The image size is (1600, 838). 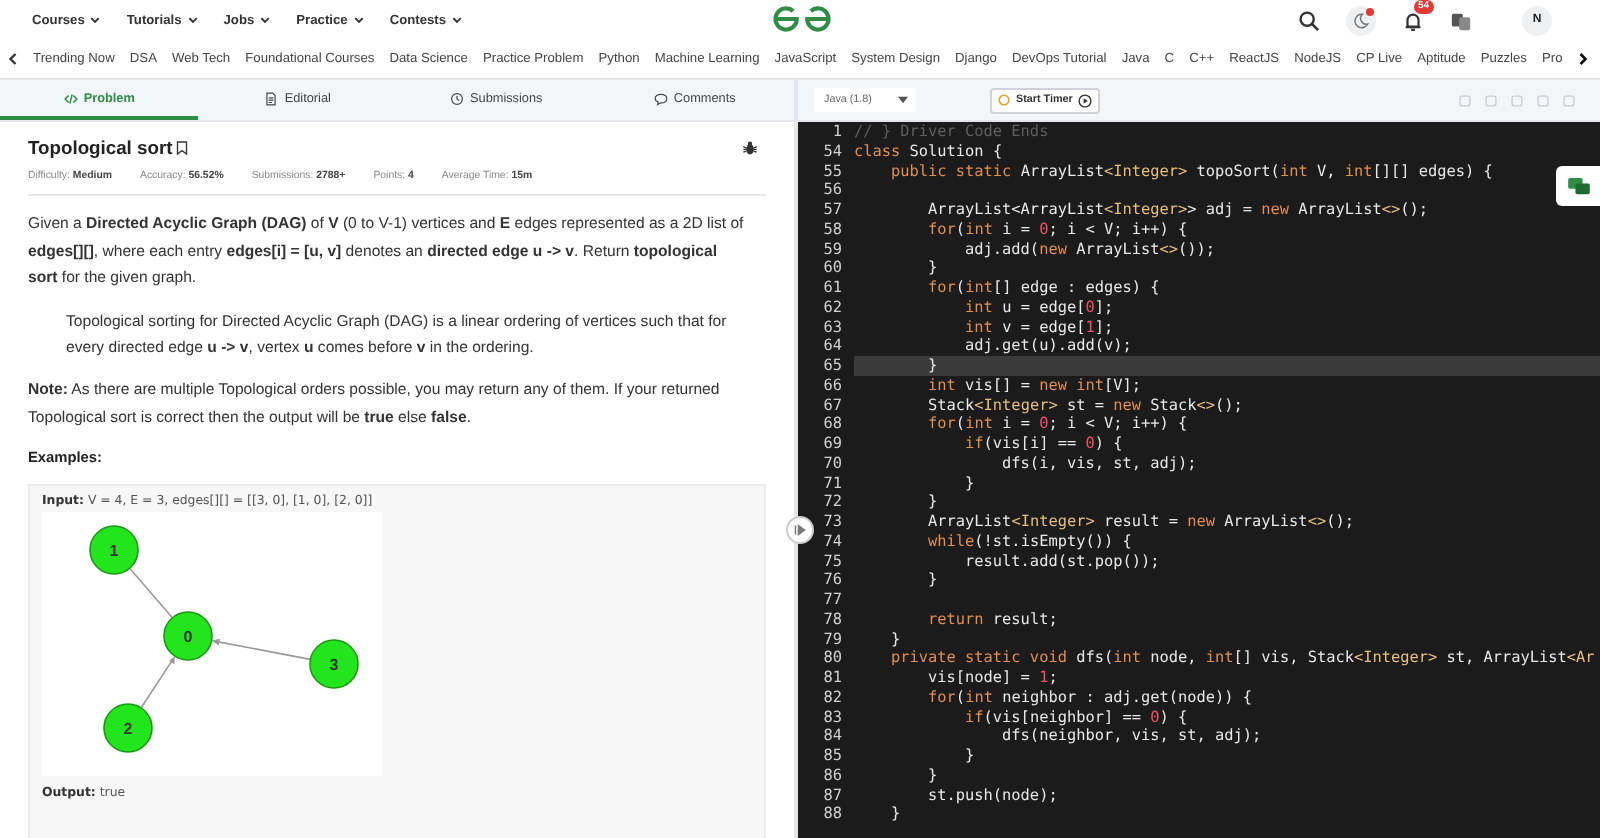 What do you see at coordinates (1085, 100) in the screenshot?
I see `play-icon` at bounding box center [1085, 100].